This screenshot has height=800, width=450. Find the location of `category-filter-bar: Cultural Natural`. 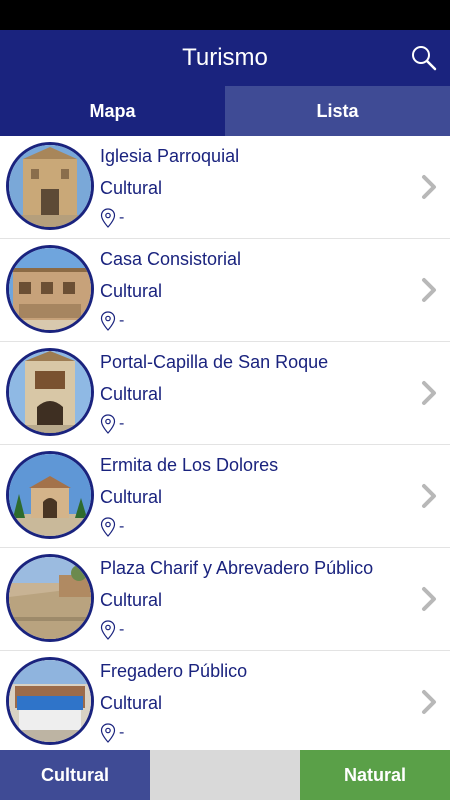

category-filter-bar: Cultural Natural is located at coordinates (225, 775).